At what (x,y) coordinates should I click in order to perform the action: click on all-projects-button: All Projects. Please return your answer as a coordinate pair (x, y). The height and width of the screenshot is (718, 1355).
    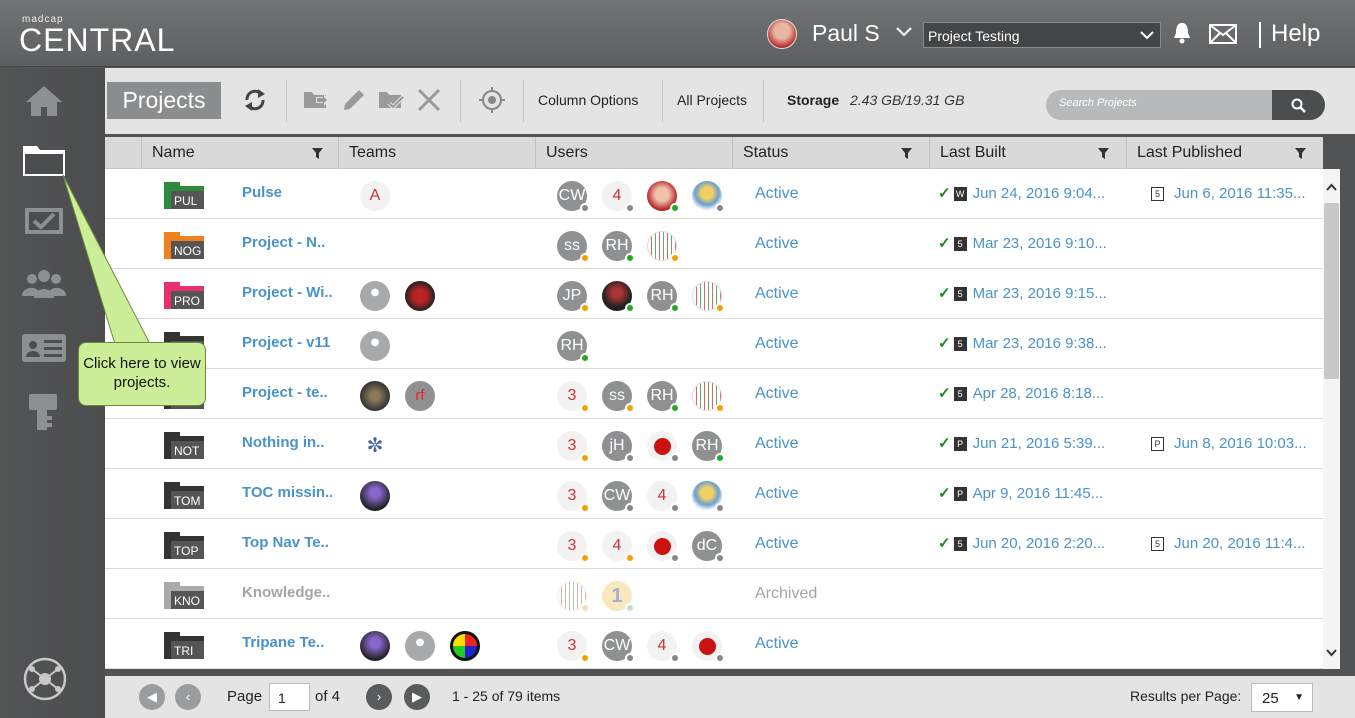
    Looking at the image, I should click on (712, 100).